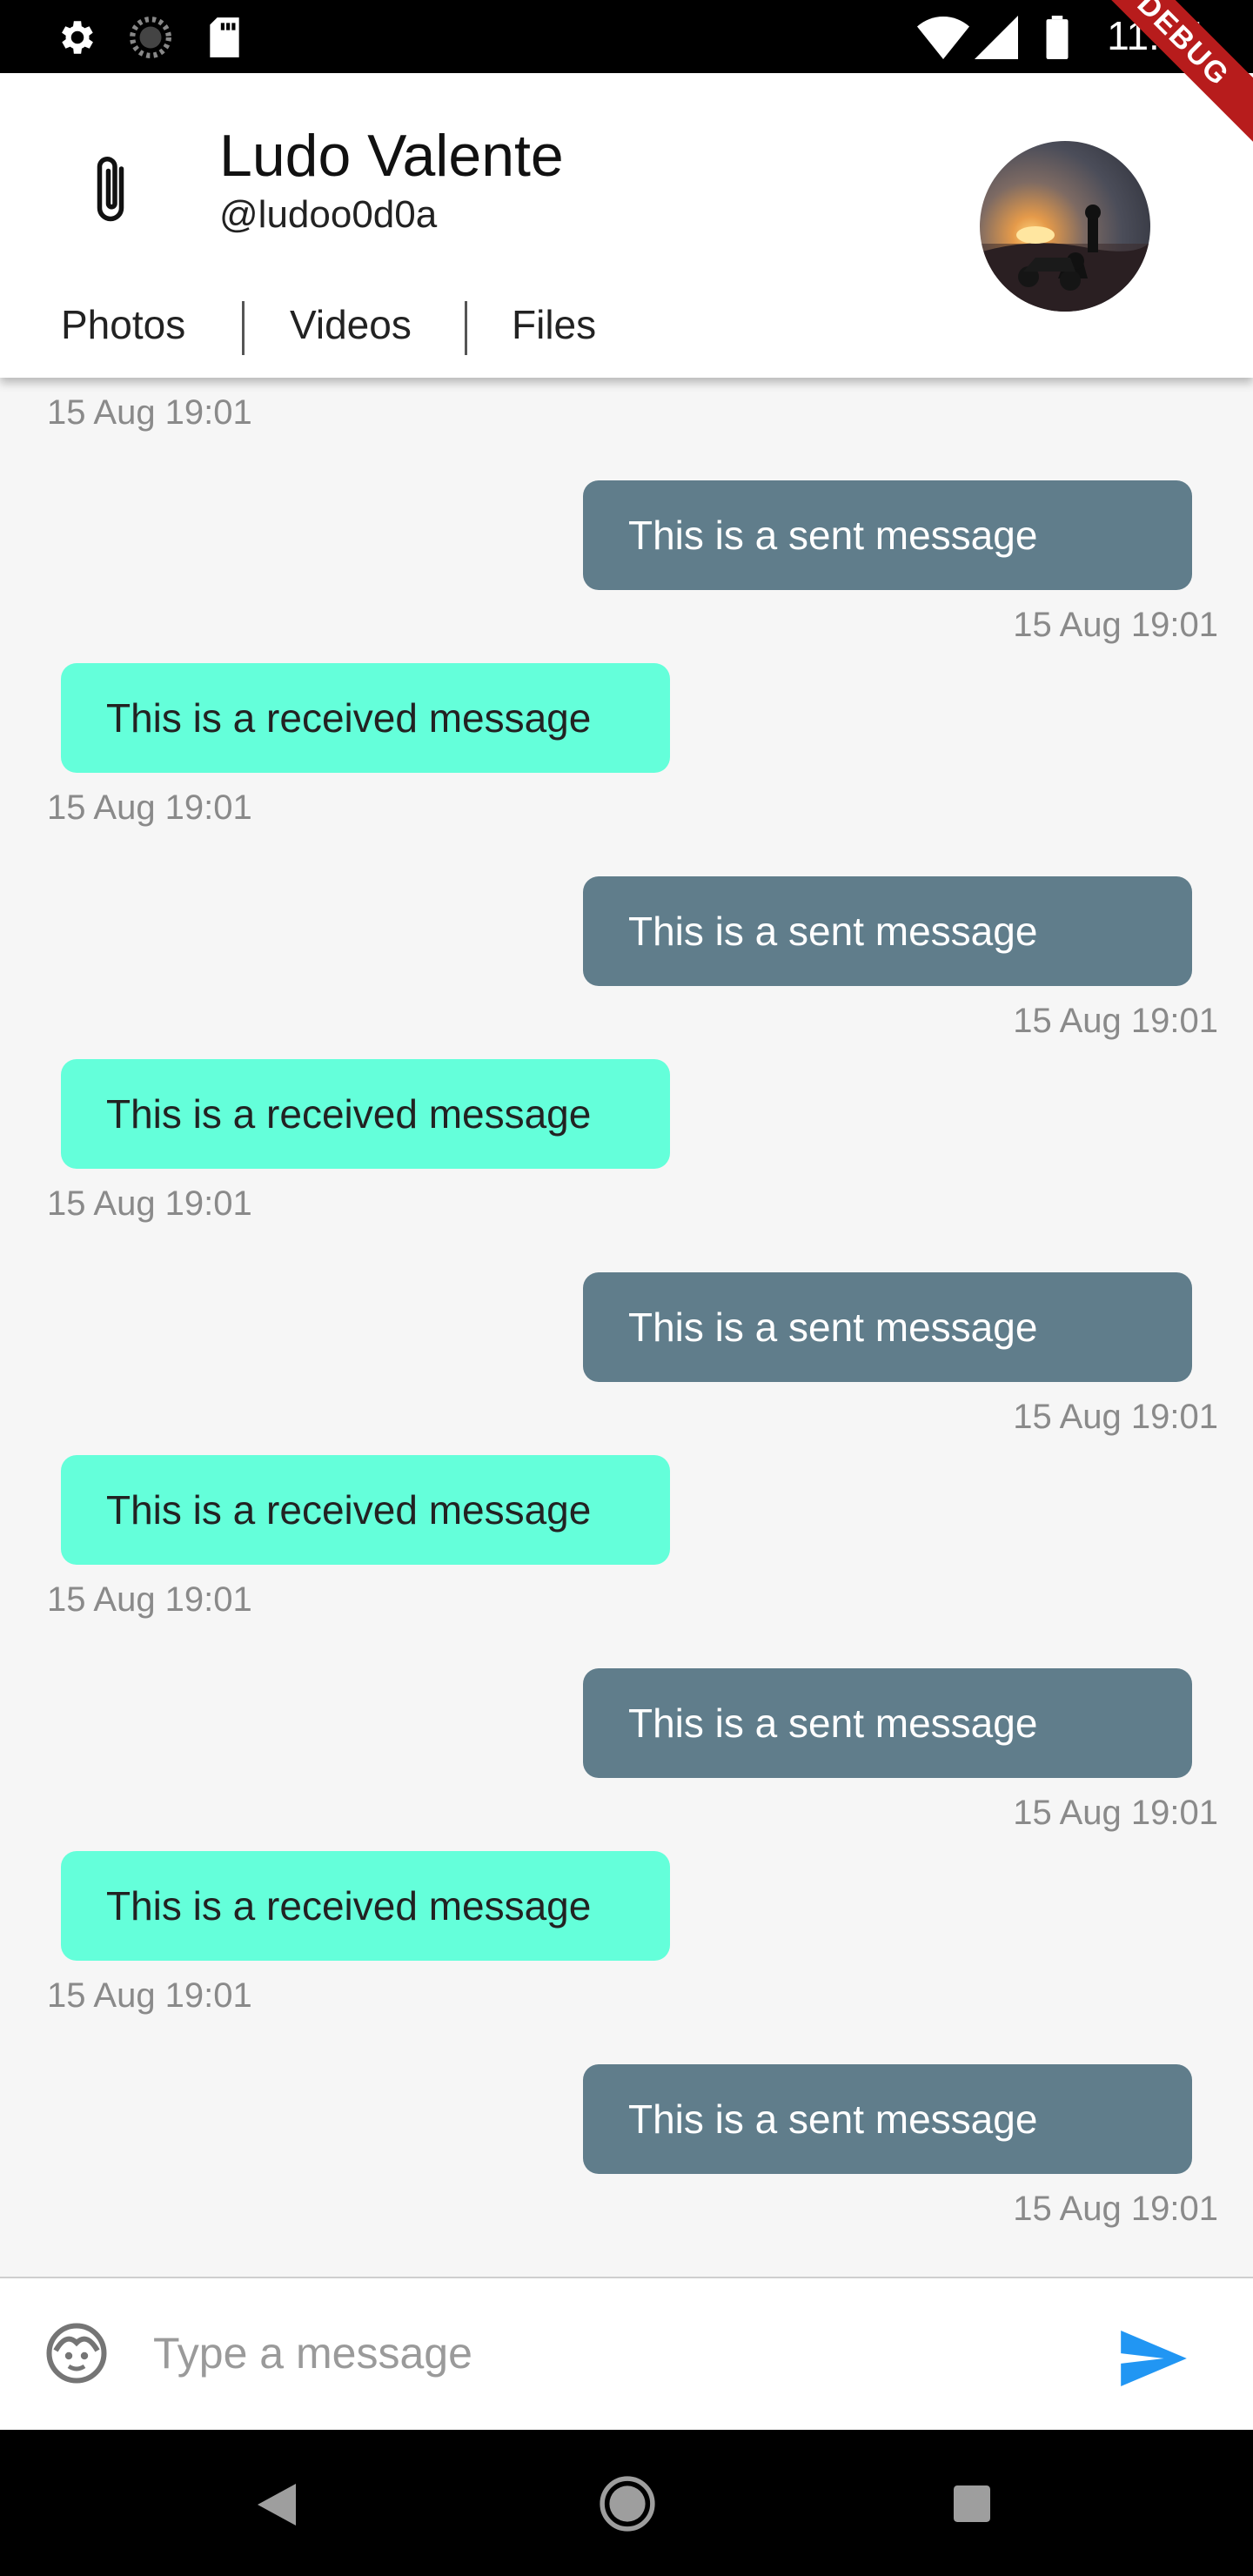 The width and height of the screenshot is (1253, 2576). What do you see at coordinates (972, 2505) in the screenshot?
I see `recents-icon` at bounding box center [972, 2505].